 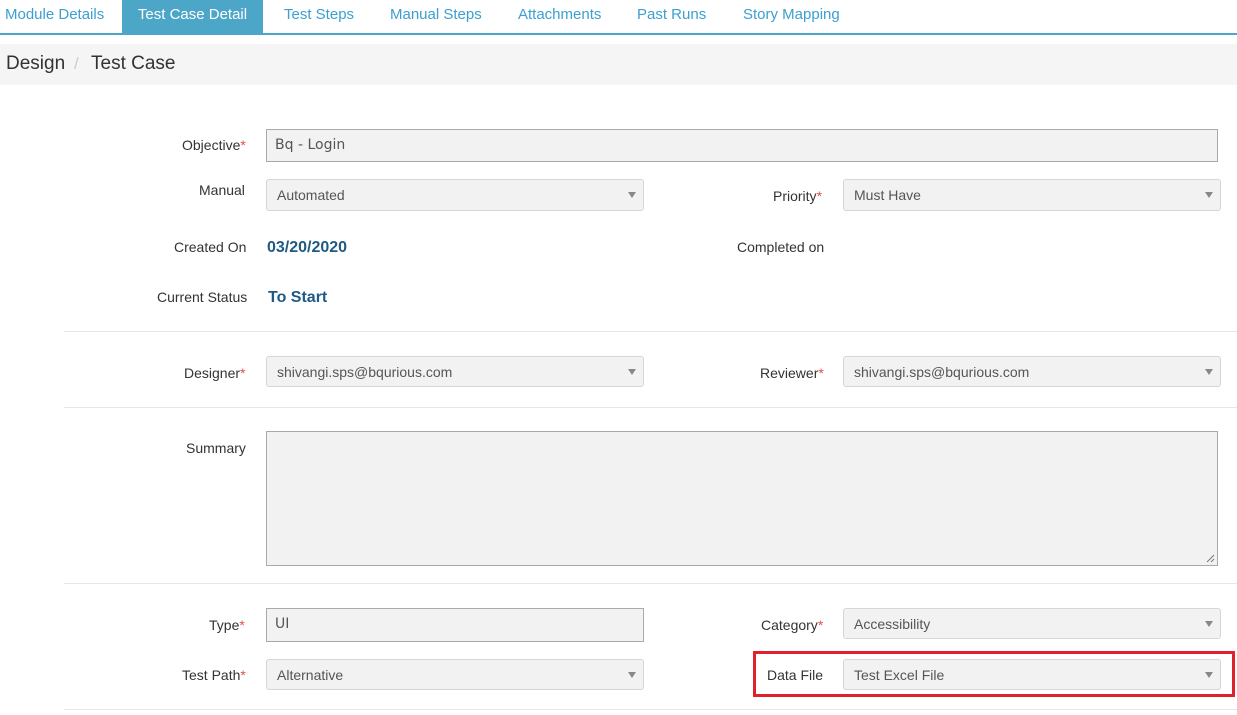 What do you see at coordinates (311, 195) in the screenshot?
I see `manual-select-value: Automated` at bounding box center [311, 195].